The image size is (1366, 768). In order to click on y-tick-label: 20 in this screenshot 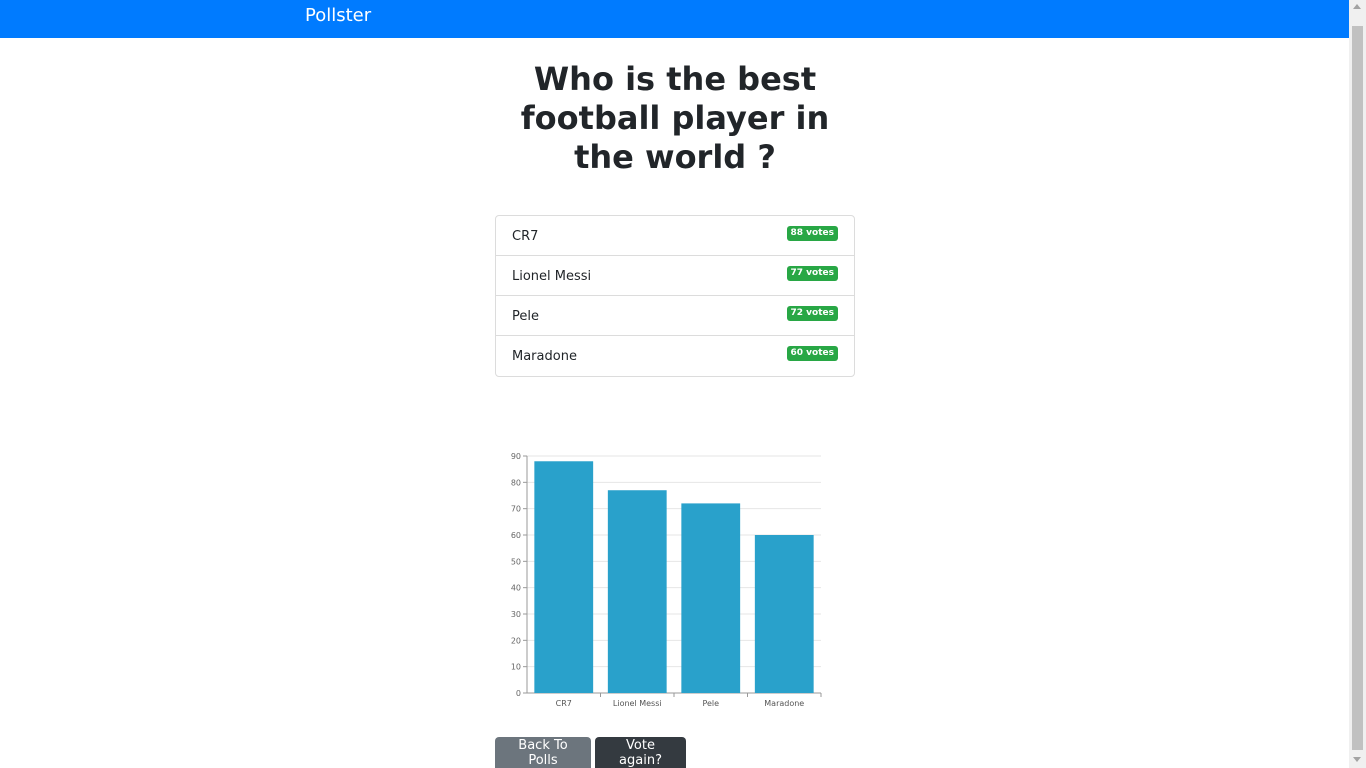, I will do `click(516, 640)`.